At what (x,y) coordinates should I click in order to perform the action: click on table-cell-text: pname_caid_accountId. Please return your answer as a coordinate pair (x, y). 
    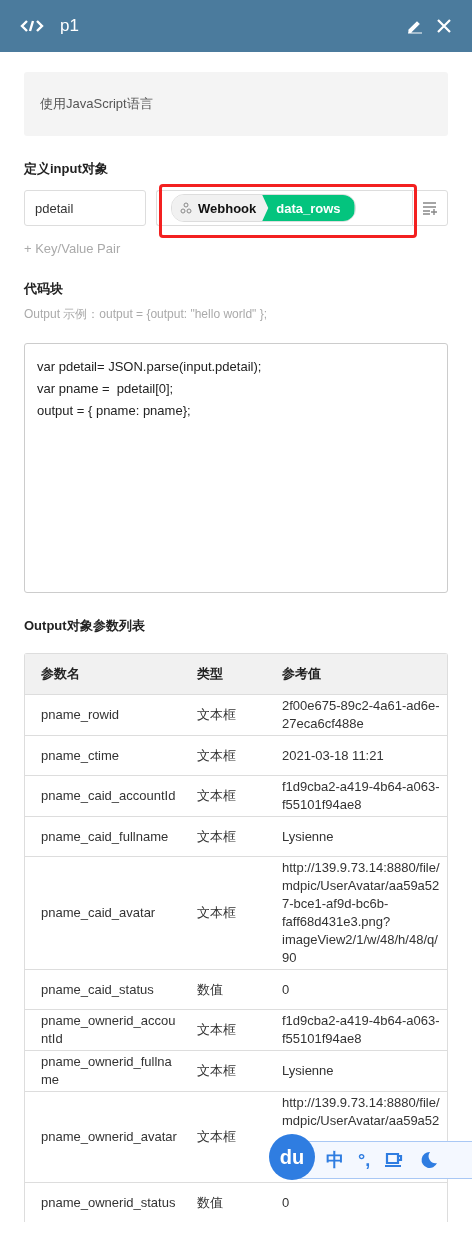
    Looking at the image, I should click on (108, 796).